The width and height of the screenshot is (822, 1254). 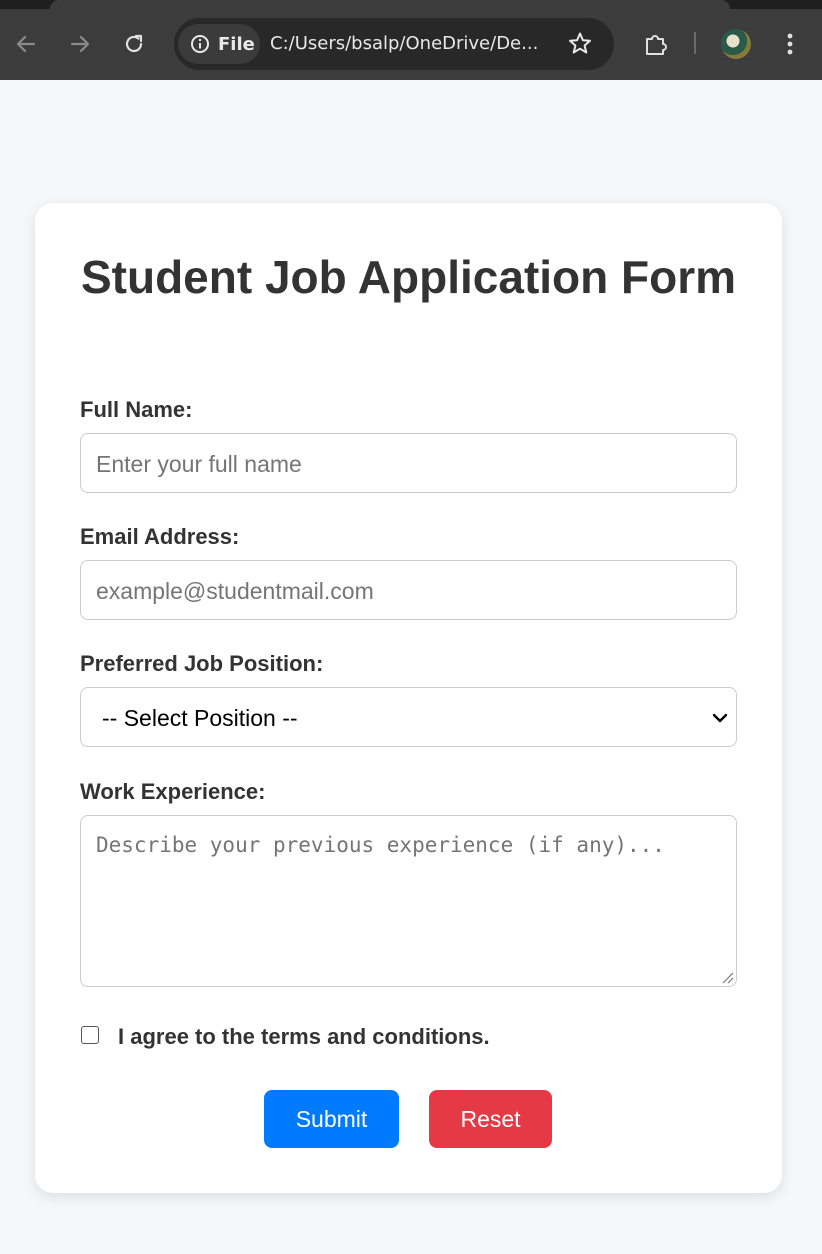 I want to click on extensions-button, so click(x=656, y=44).